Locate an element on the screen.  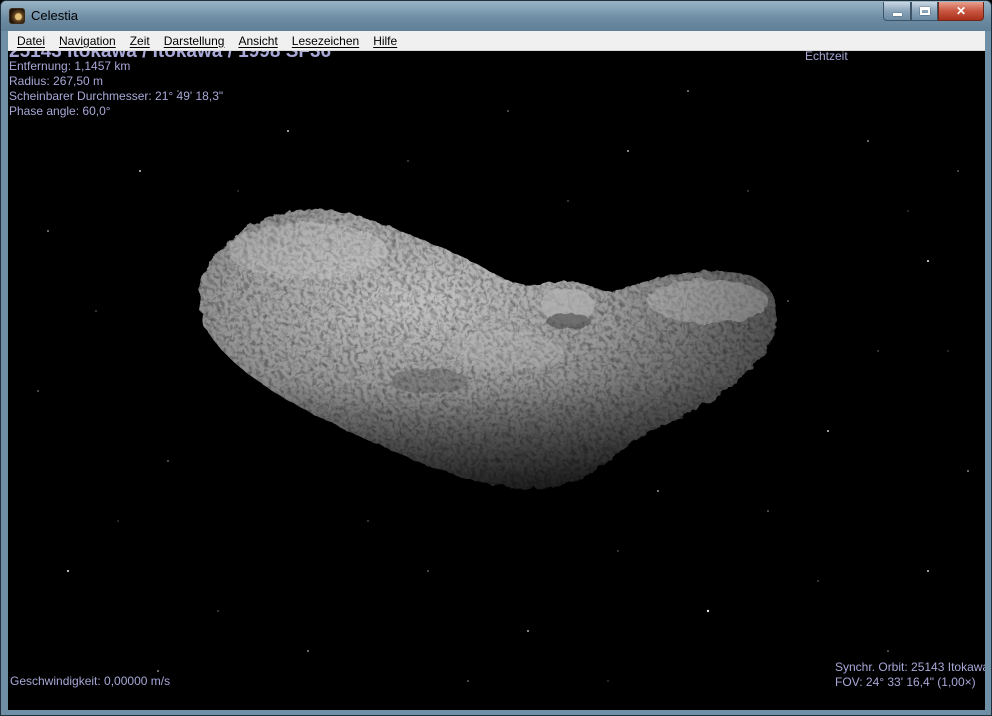
title-bar: Celestia ✕ is located at coordinates (496, 16).